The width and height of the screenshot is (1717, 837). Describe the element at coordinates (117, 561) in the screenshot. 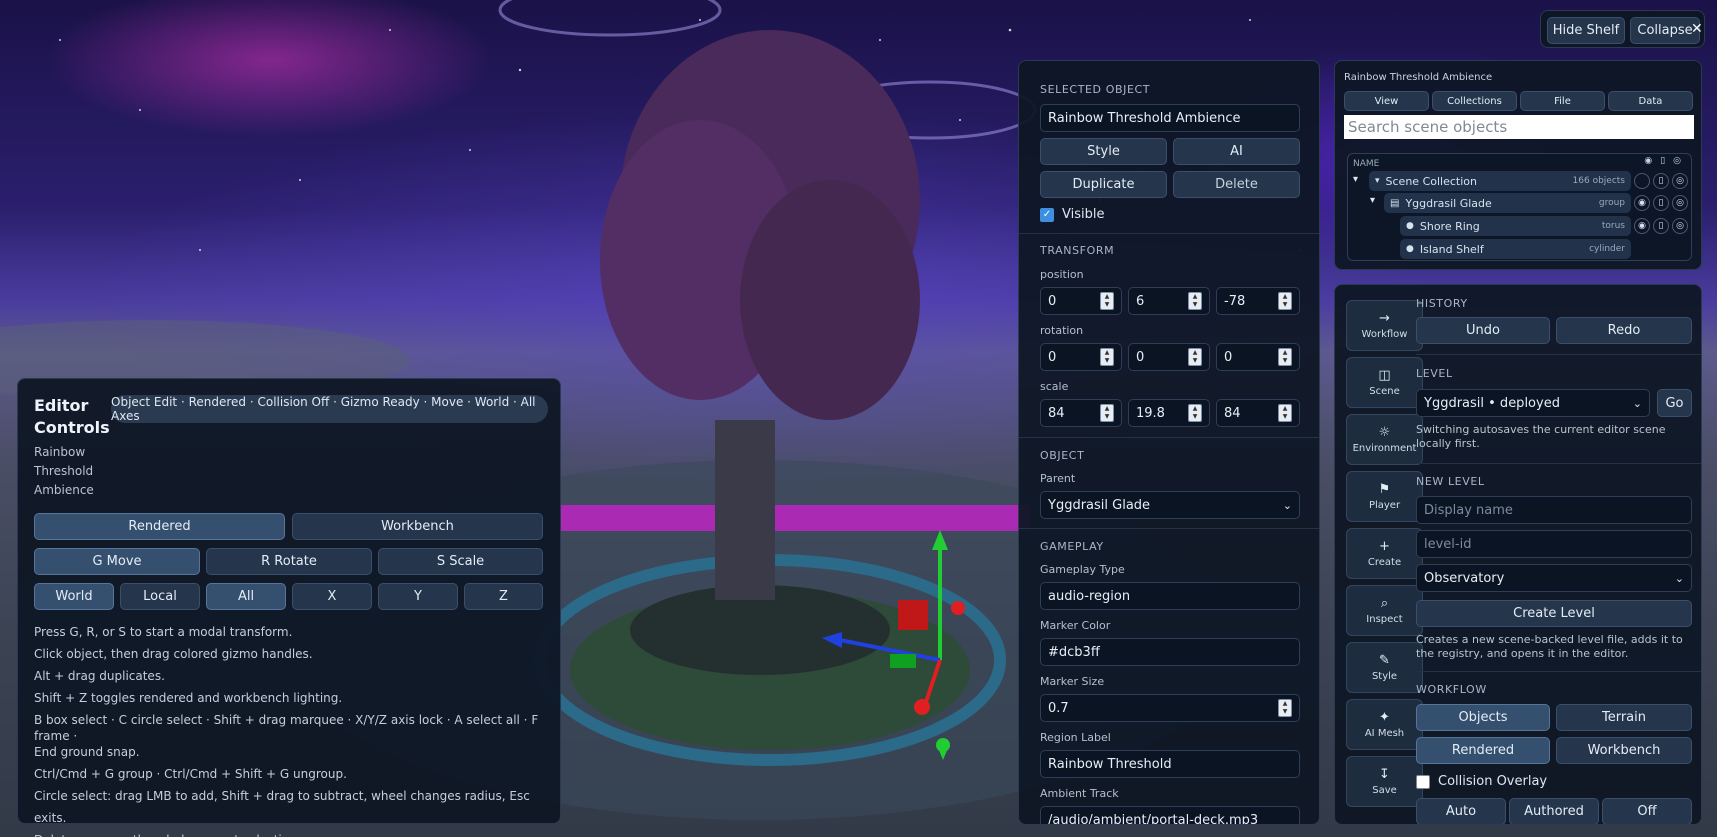

I see `move-tool-button: G Move` at that location.